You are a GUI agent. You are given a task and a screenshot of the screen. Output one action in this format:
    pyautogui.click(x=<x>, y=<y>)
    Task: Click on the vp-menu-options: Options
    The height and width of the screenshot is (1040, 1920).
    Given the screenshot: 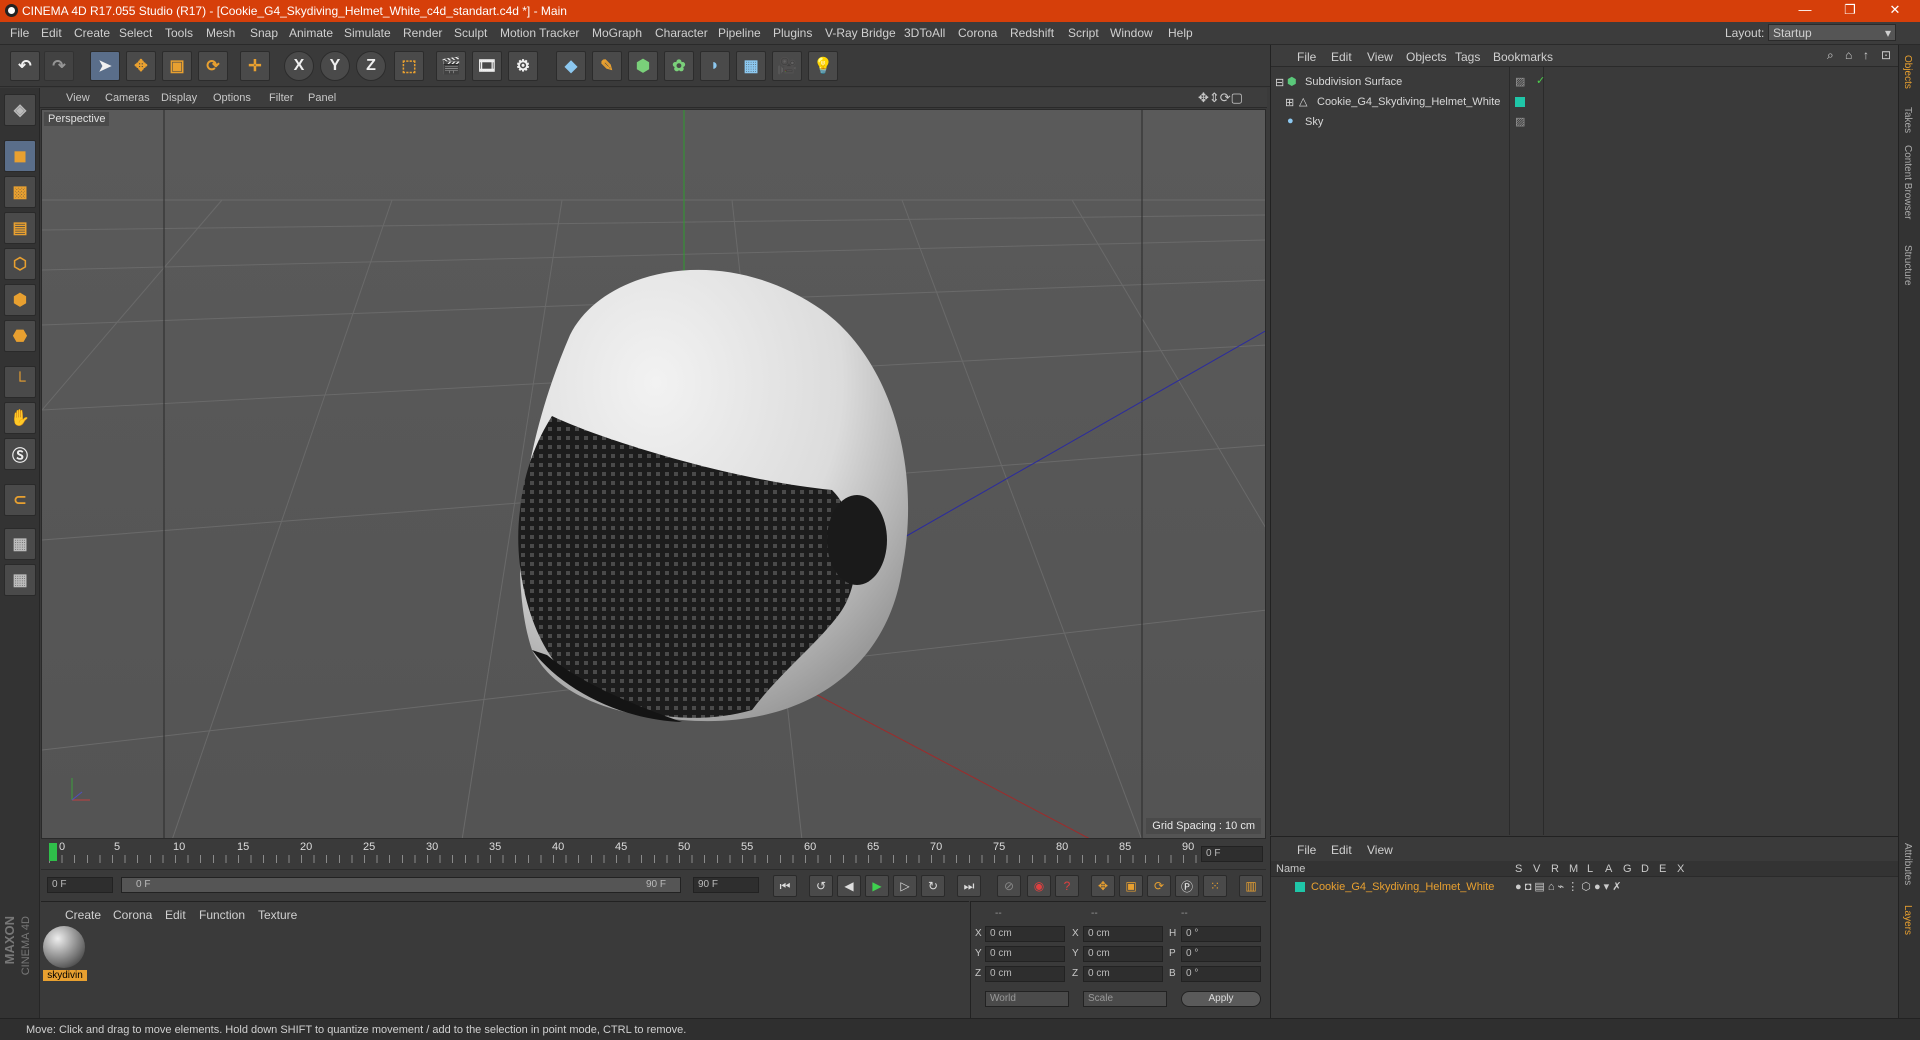 What is the action you would take?
    pyautogui.click(x=232, y=98)
    